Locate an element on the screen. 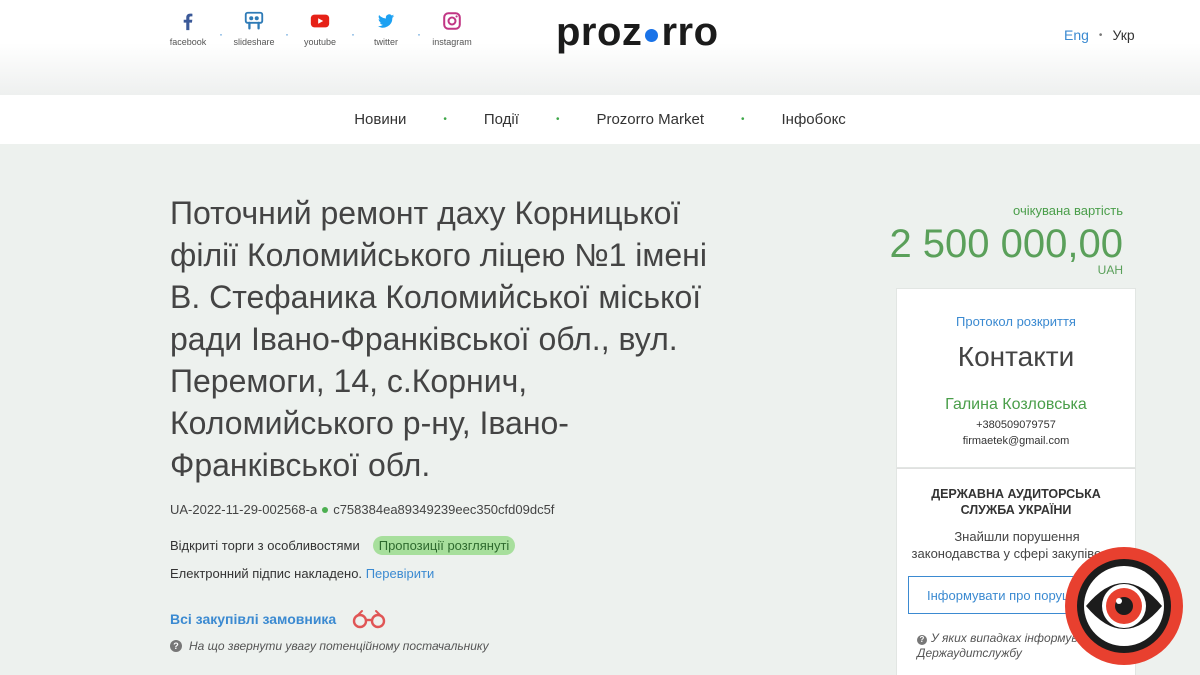 This screenshot has width=1200, height=675. signature-text: Електронний підпис накладено. is located at coordinates (266, 573).